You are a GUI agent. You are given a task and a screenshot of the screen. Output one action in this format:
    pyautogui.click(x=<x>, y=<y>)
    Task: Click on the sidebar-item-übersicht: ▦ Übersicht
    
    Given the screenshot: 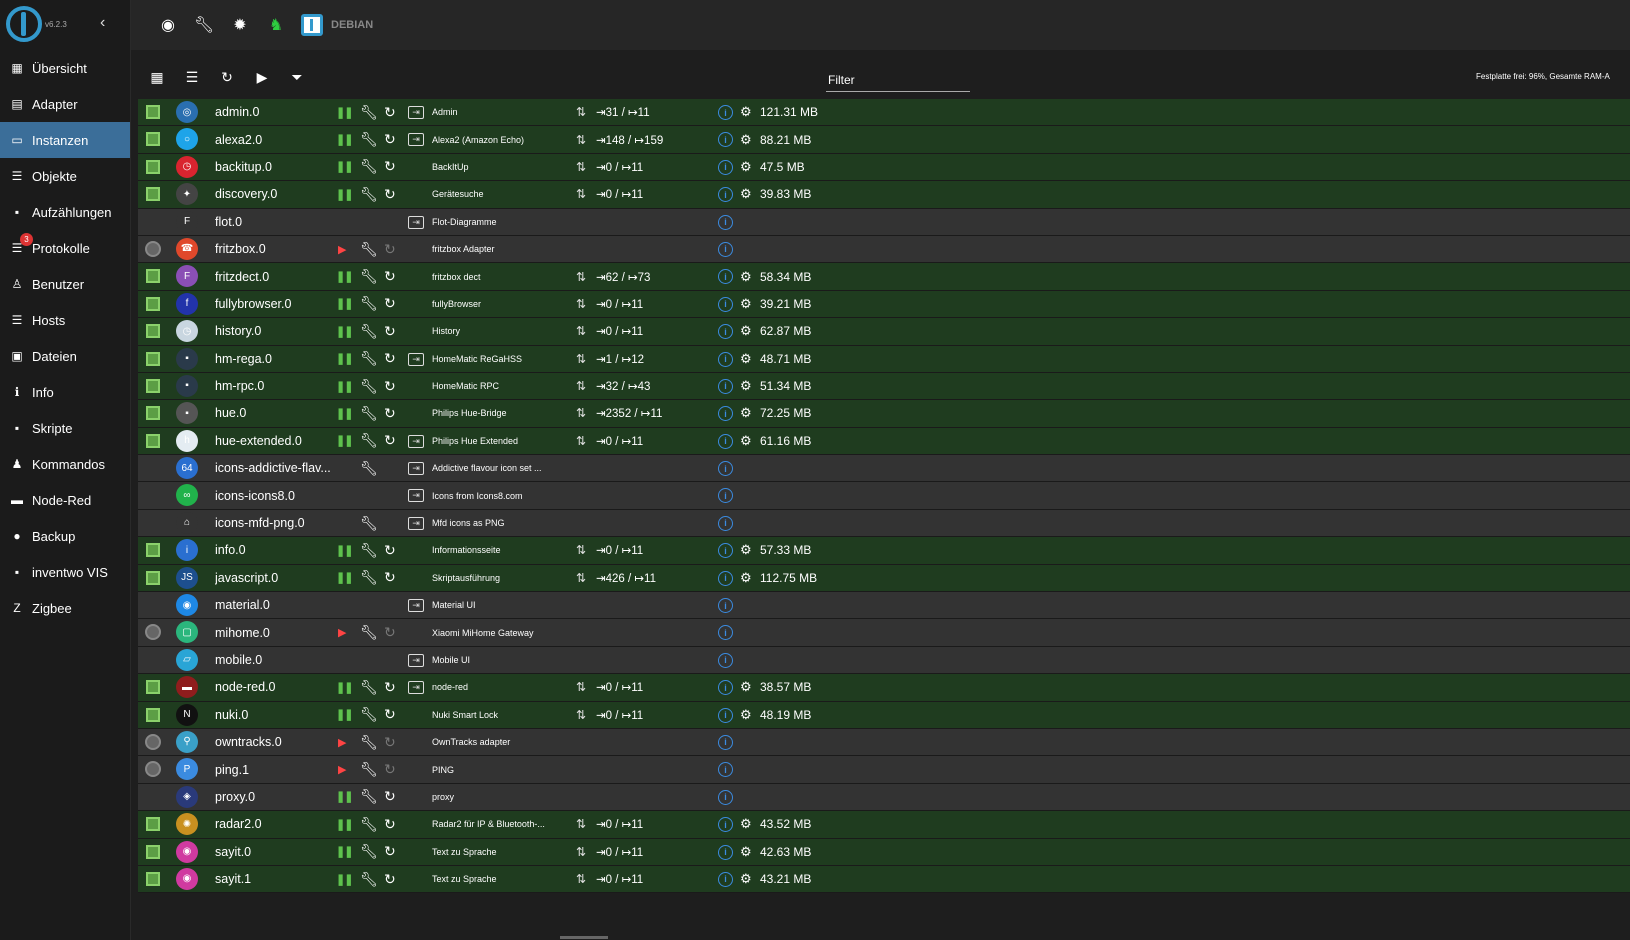 What is the action you would take?
    pyautogui.click(x=65, y=68)
    